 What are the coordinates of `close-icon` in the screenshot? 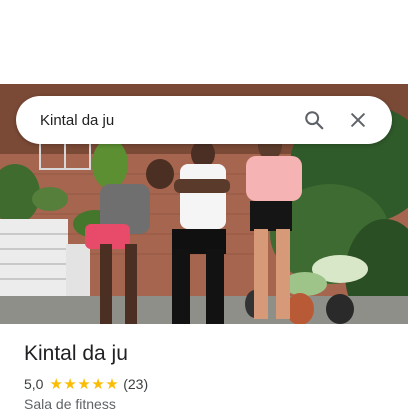 It's located at (358, 120).